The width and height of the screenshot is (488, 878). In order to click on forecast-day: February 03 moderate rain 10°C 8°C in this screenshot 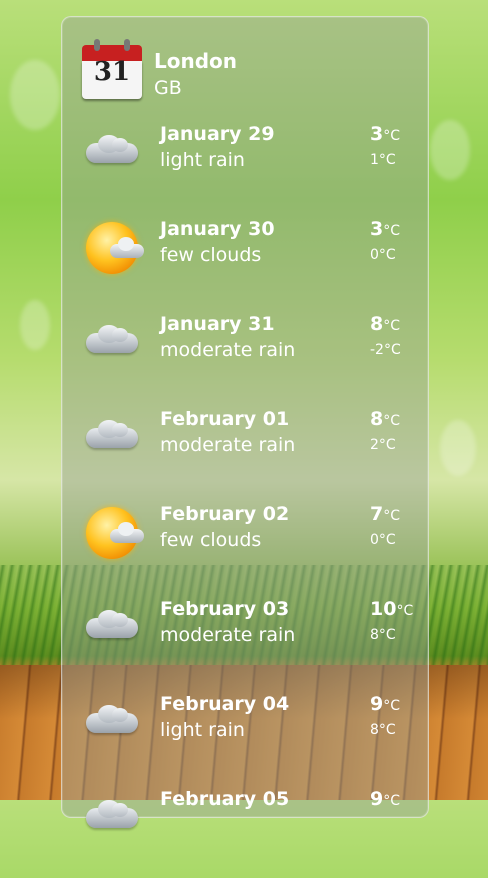, I will do `click(248, 643)`.